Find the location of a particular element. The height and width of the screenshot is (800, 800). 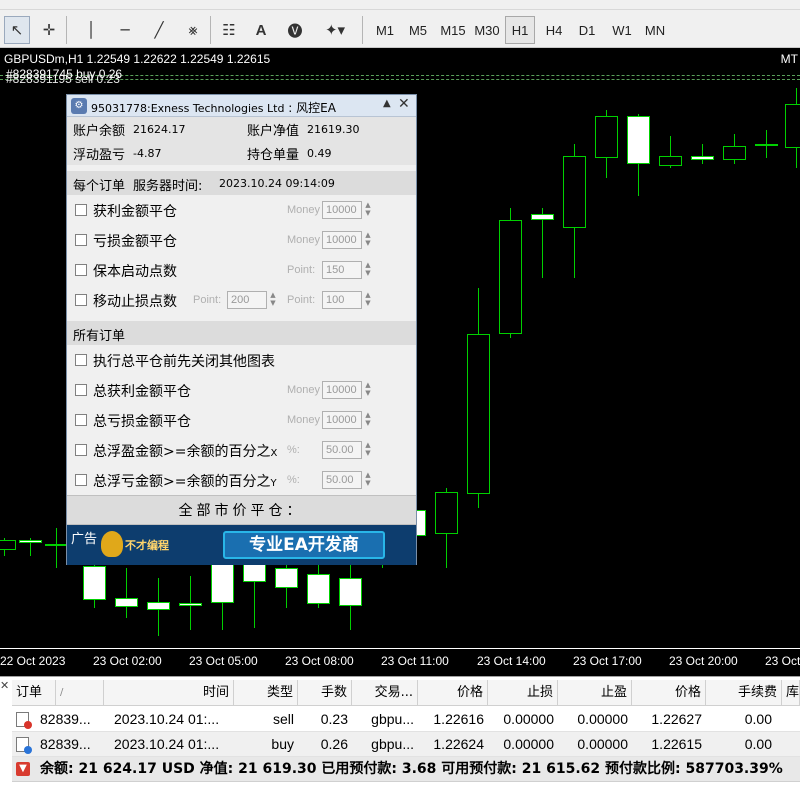

per-order-option-1-label: 获利金额平仓 is located at coordinates (135, 211).